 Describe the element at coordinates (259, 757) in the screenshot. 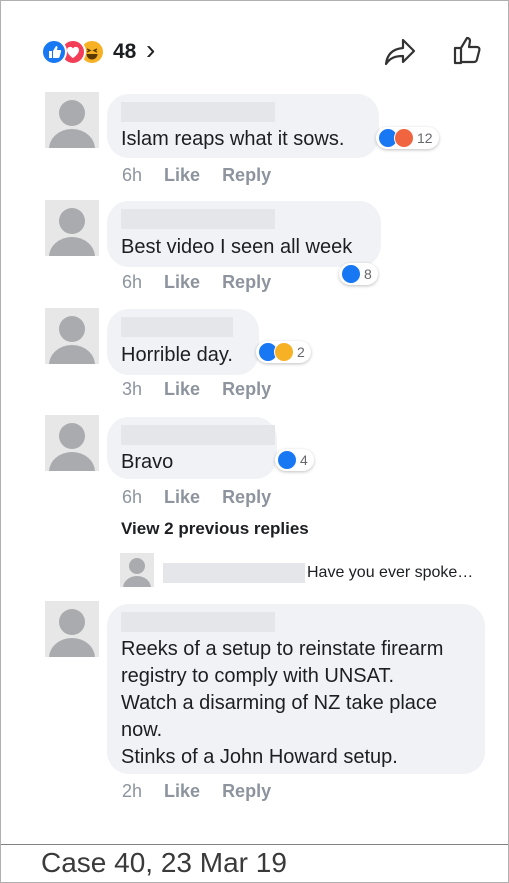

I see `comment-text-line: Stinks of a John Howard setup.` at that location.